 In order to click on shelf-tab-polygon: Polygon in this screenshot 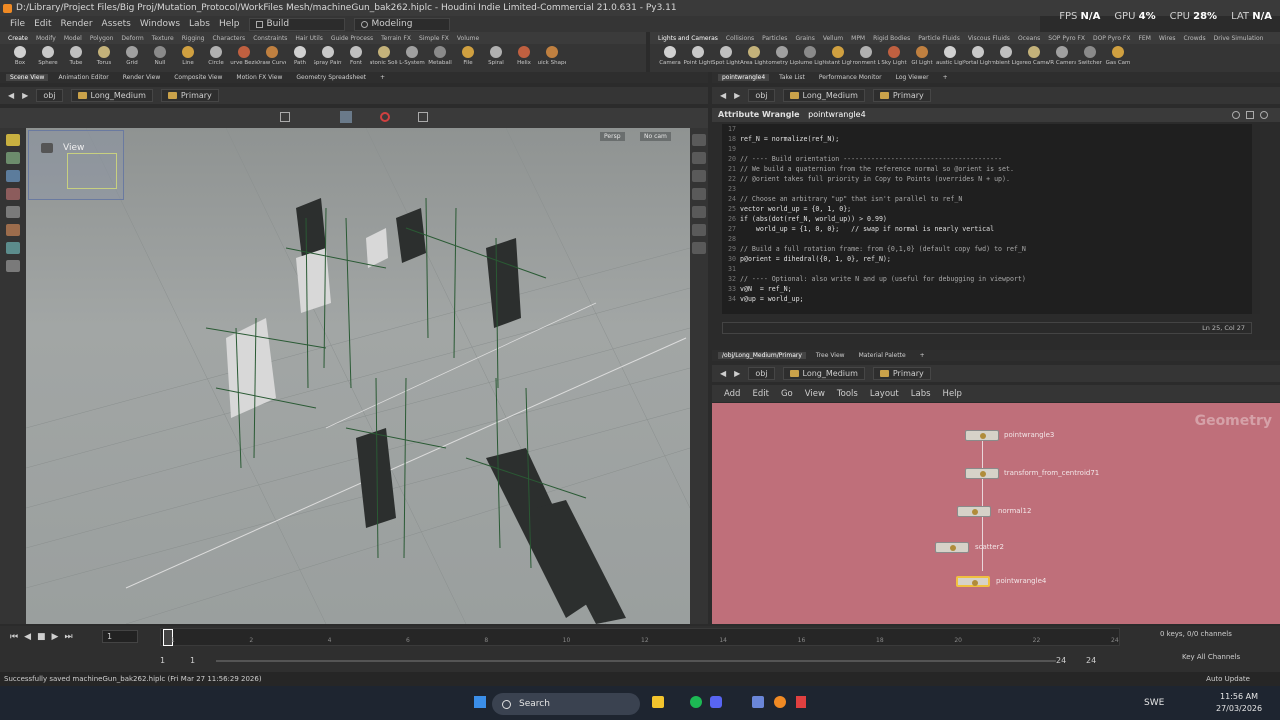, I will do `click(102, 38)`.